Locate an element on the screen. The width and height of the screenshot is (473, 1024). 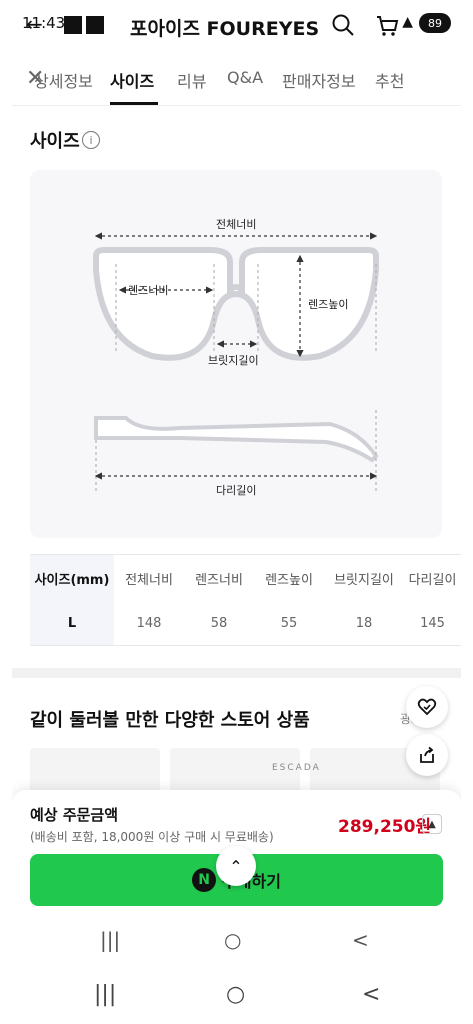
size-section-title: 사이즈 is located at coordinates (55, 141).